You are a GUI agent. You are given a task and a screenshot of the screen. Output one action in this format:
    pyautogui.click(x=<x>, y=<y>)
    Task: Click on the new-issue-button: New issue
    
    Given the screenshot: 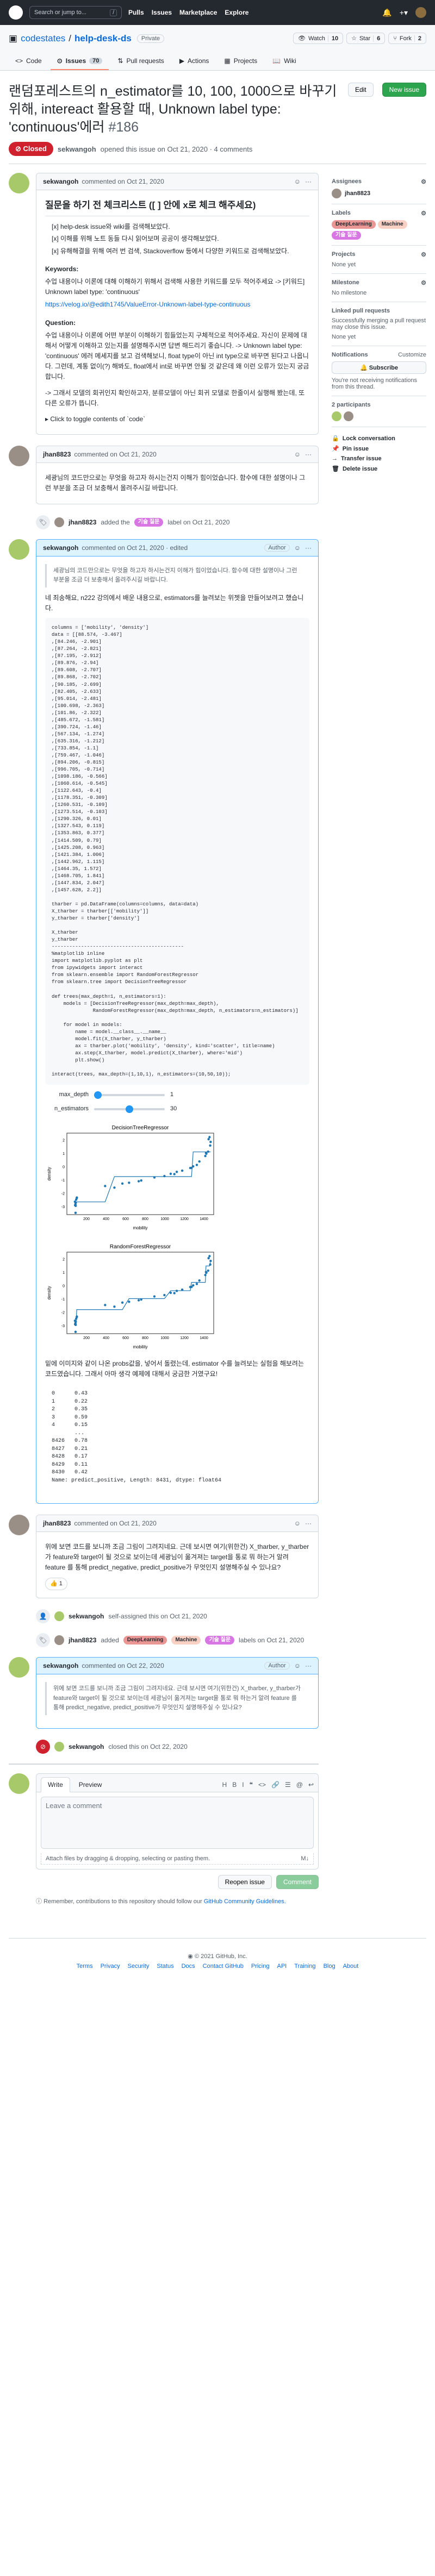 What is the action you would take?
    pyautogui.click(x=404, y=90)
    